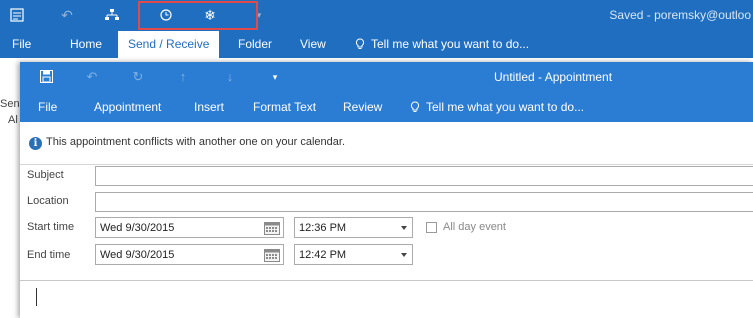 This screenshot has width=753, height=318. Describe the element at coordinates (386, 299) in the screenshot. I see `appointment-body-editor` at that location.